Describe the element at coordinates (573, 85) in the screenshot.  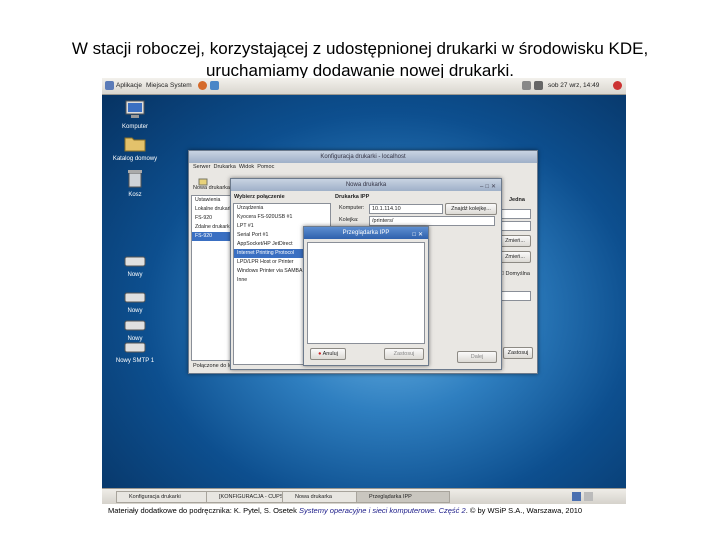
I see `clock: sob 27 wrz, 14:49` at that location.